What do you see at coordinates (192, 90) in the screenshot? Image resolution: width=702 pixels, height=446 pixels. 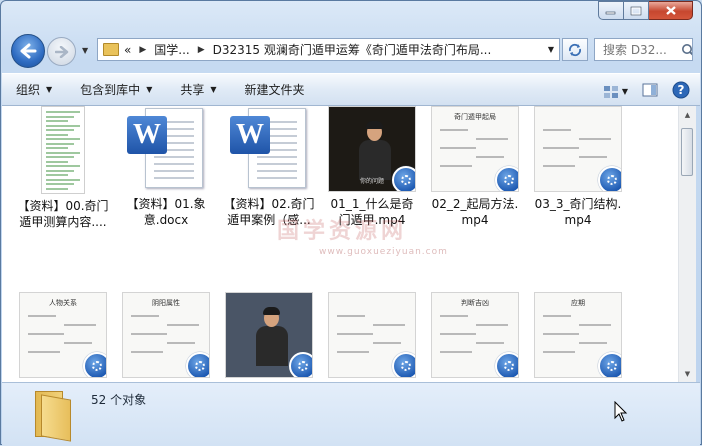 I see `share-label: 共享` at bounding box center [192, 90].